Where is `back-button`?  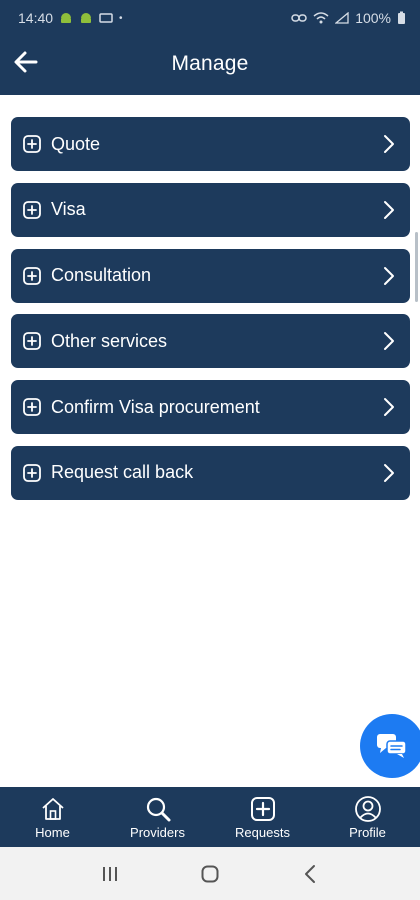 back-button is located at coordinates (26, 62).